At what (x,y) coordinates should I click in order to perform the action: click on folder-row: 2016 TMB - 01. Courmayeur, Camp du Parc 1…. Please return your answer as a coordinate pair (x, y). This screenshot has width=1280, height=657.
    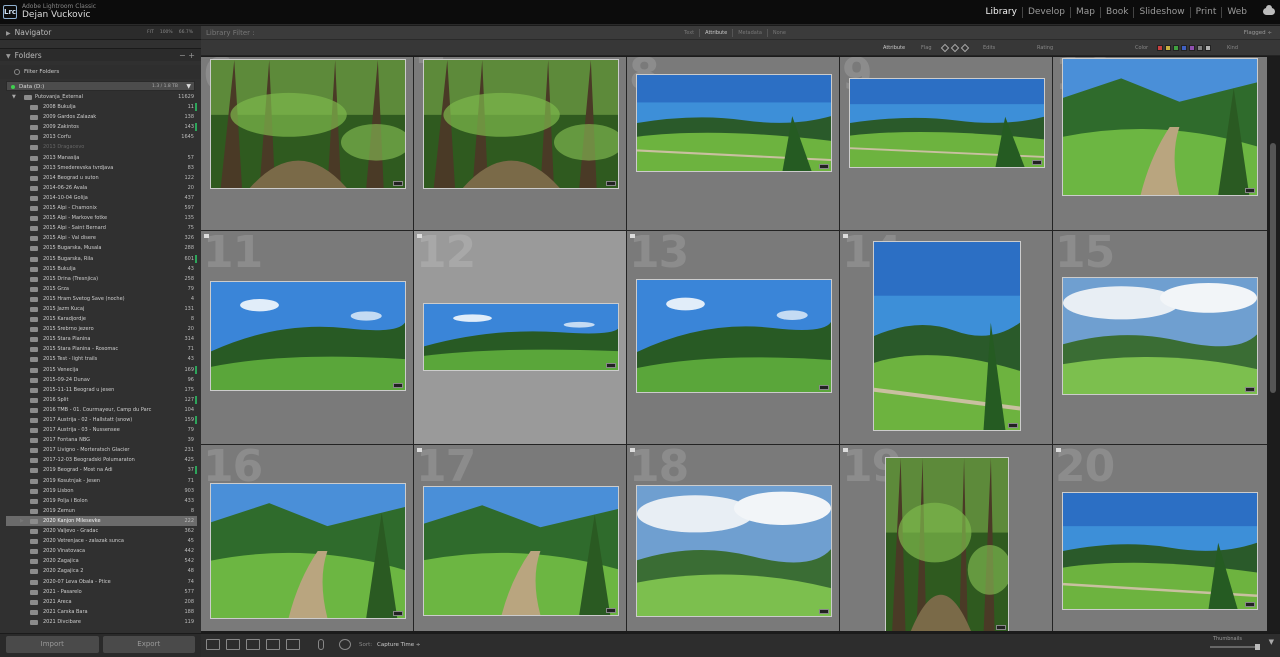
    Looking at the image, I should click on (101, 410).